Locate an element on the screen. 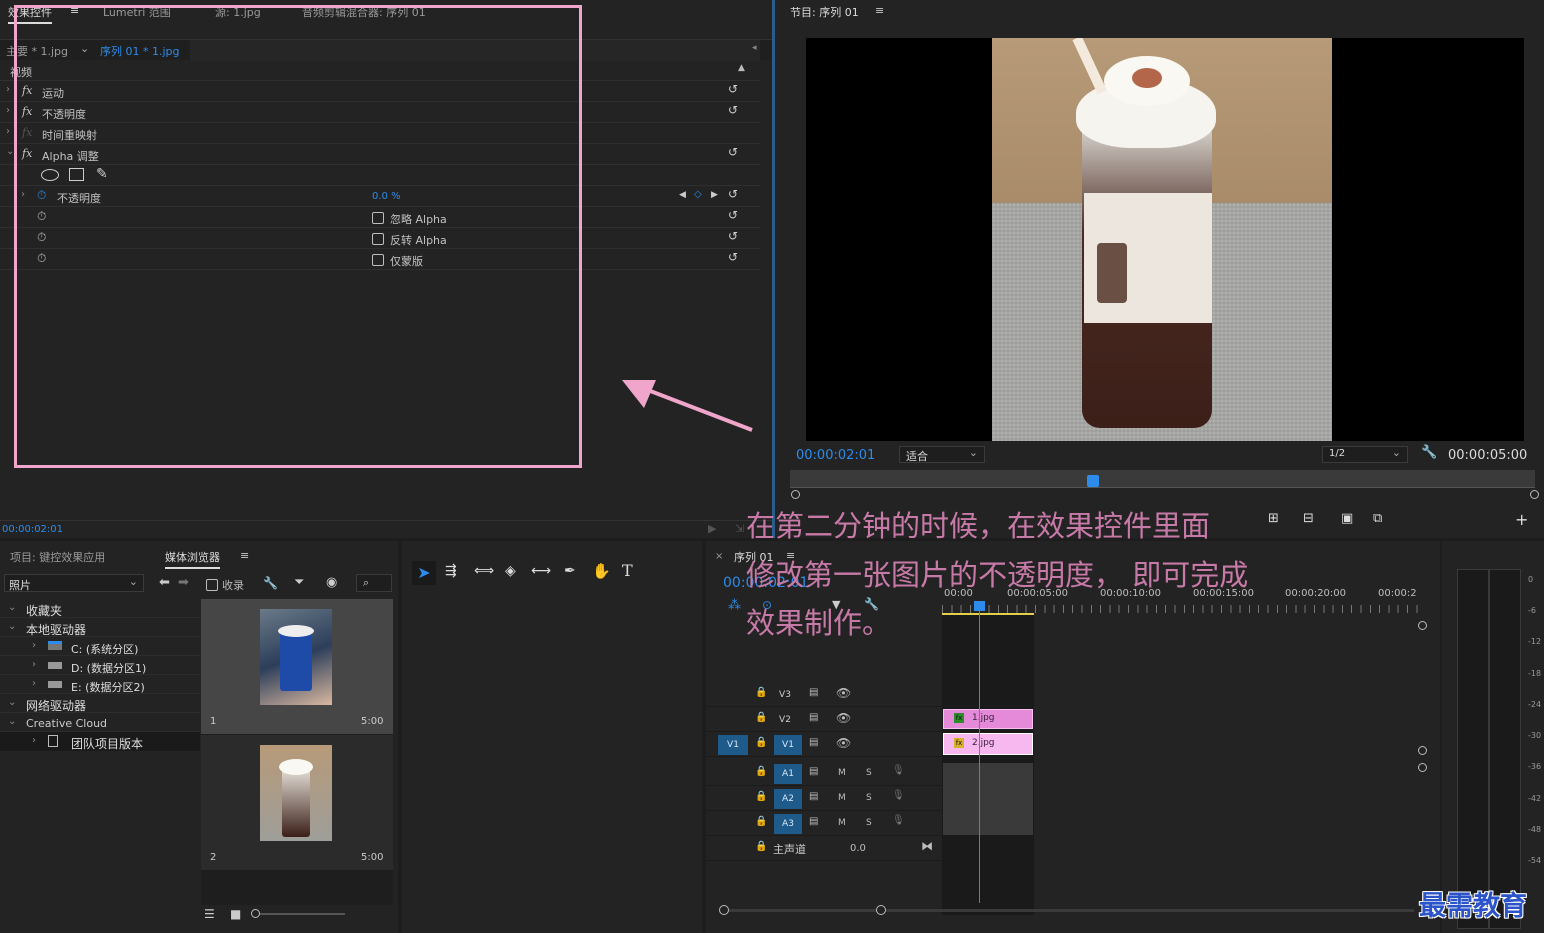  compare-view-icon: ⧉ is located at coordinates (1377, 518).